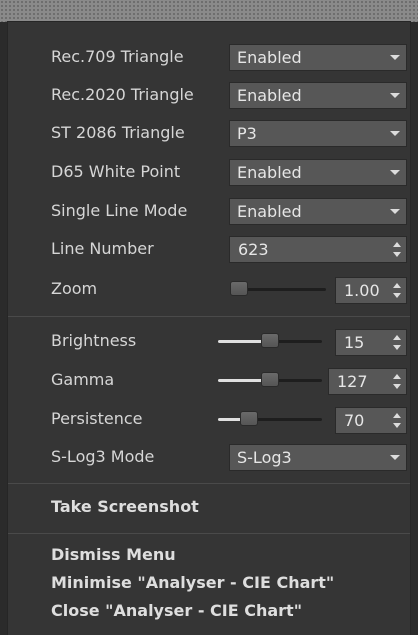 Image resolution: width=418 pixels, height=635 pixels. Describe the element at coordinates (371, 342) in the screenshot. I see `brightness-spinbox: 15` at that location.